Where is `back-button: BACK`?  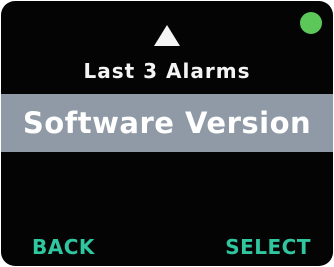 back-button: BACK is located at coordinates (63, 247).